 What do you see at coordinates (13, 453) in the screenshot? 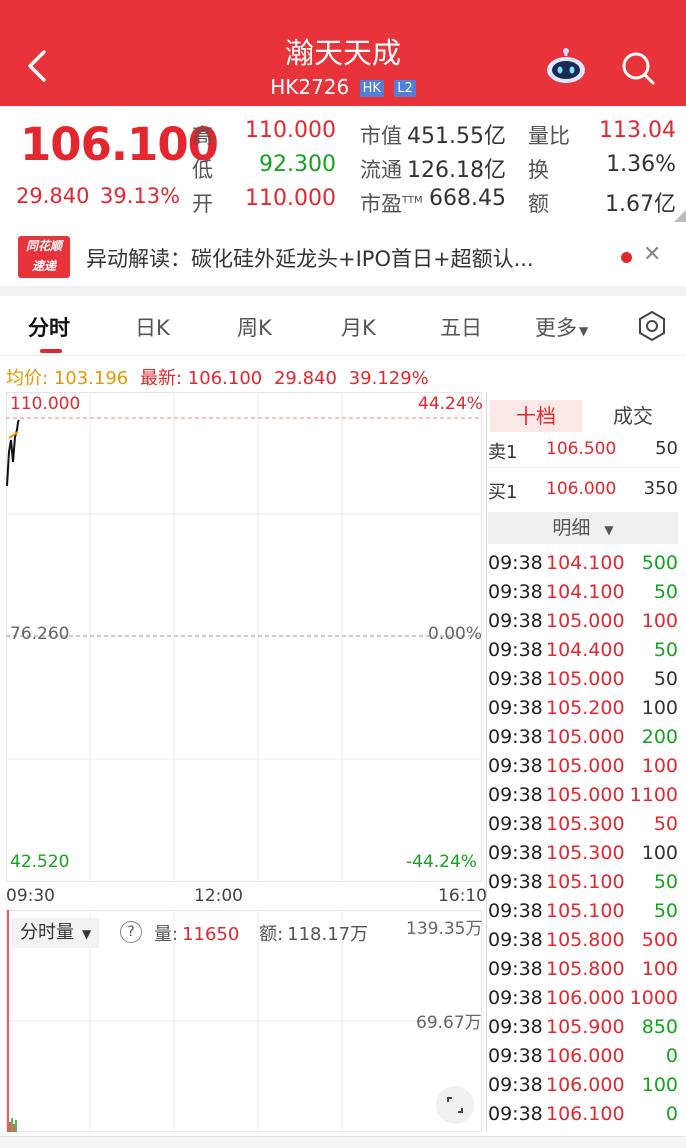
I see `price-line` at bounding box center [13, 453].